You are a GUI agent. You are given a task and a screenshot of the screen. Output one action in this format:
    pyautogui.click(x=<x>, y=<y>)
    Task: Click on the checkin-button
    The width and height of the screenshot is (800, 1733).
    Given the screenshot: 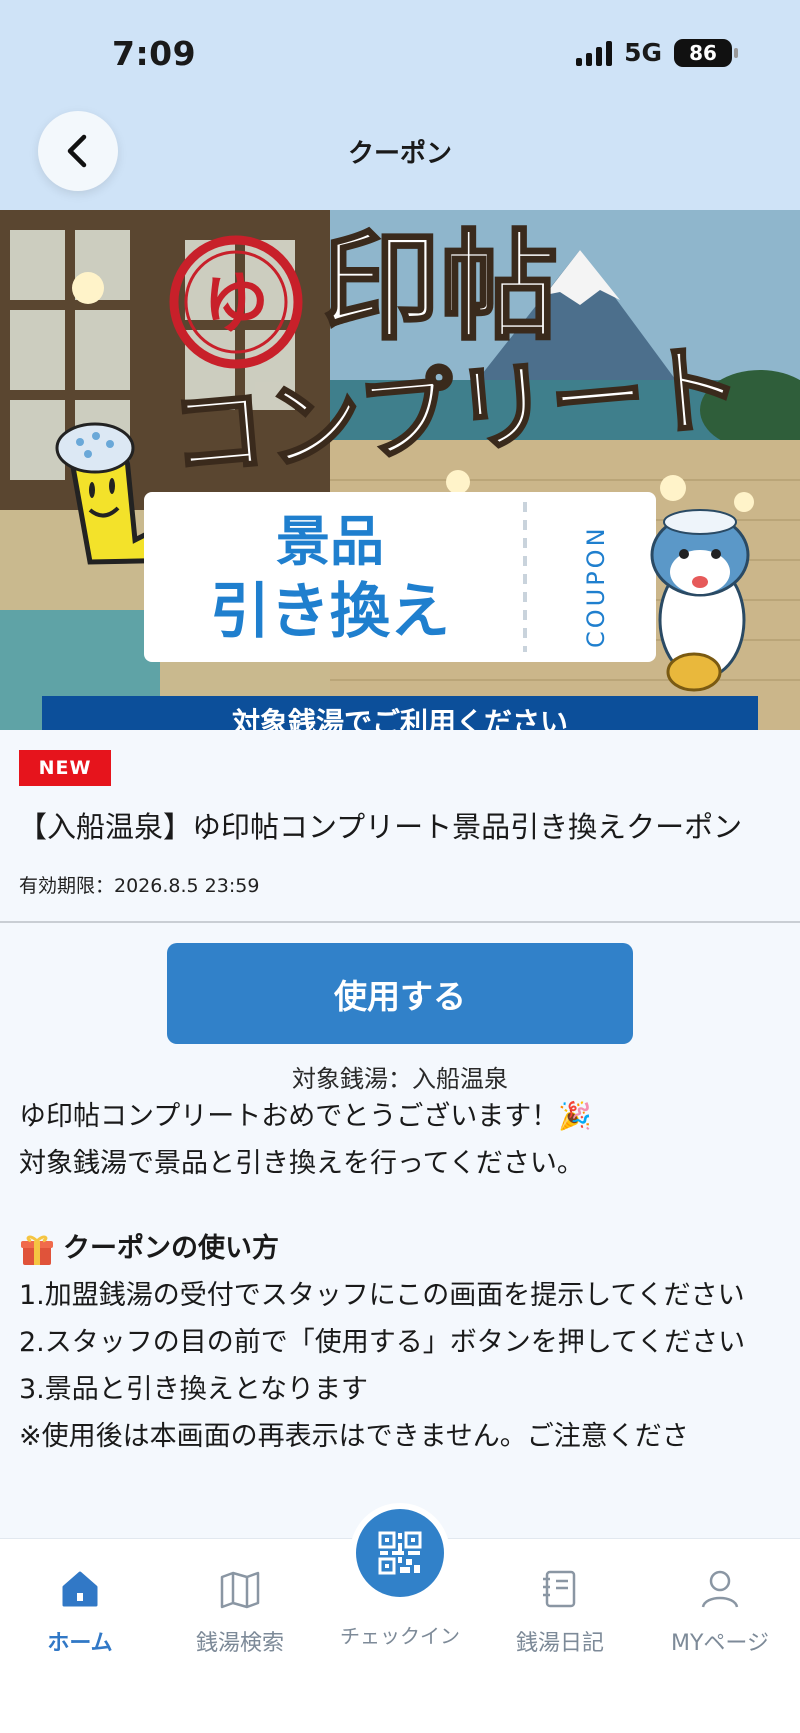 What is the action you would take?
    pyautogui.click(x=400, y=1553)
    